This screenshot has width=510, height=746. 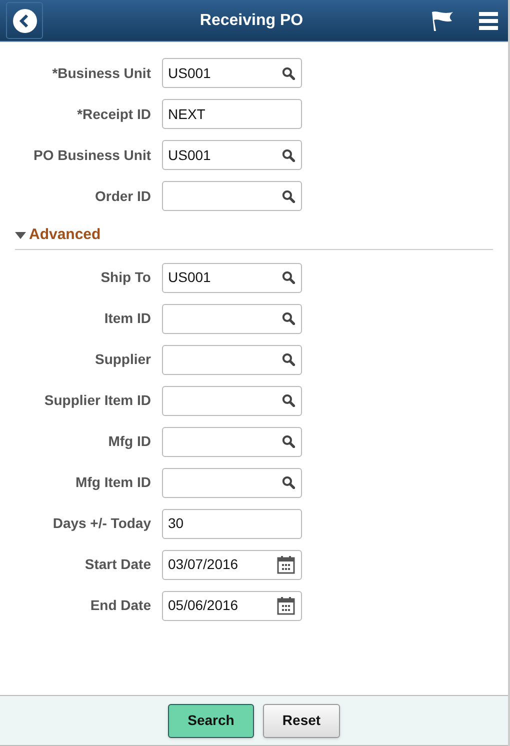 I want to click on back-icon, so click(x=24, y=20).